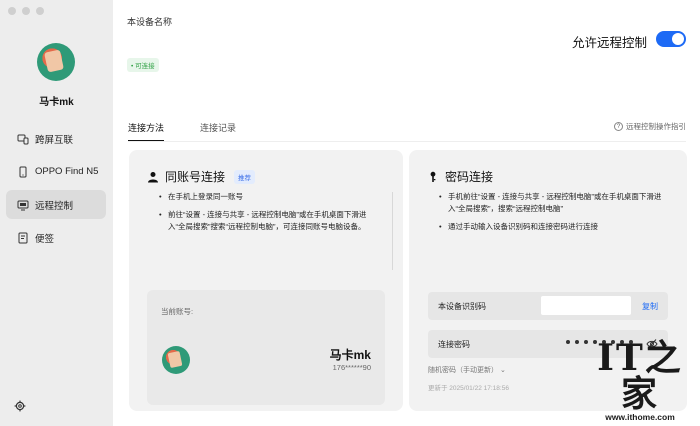 This screenshot has height=426, width=700. Describe the element at coordinates (56, 102) in the screenshot. I see `sidebar-username: 马卡mk` at that location.